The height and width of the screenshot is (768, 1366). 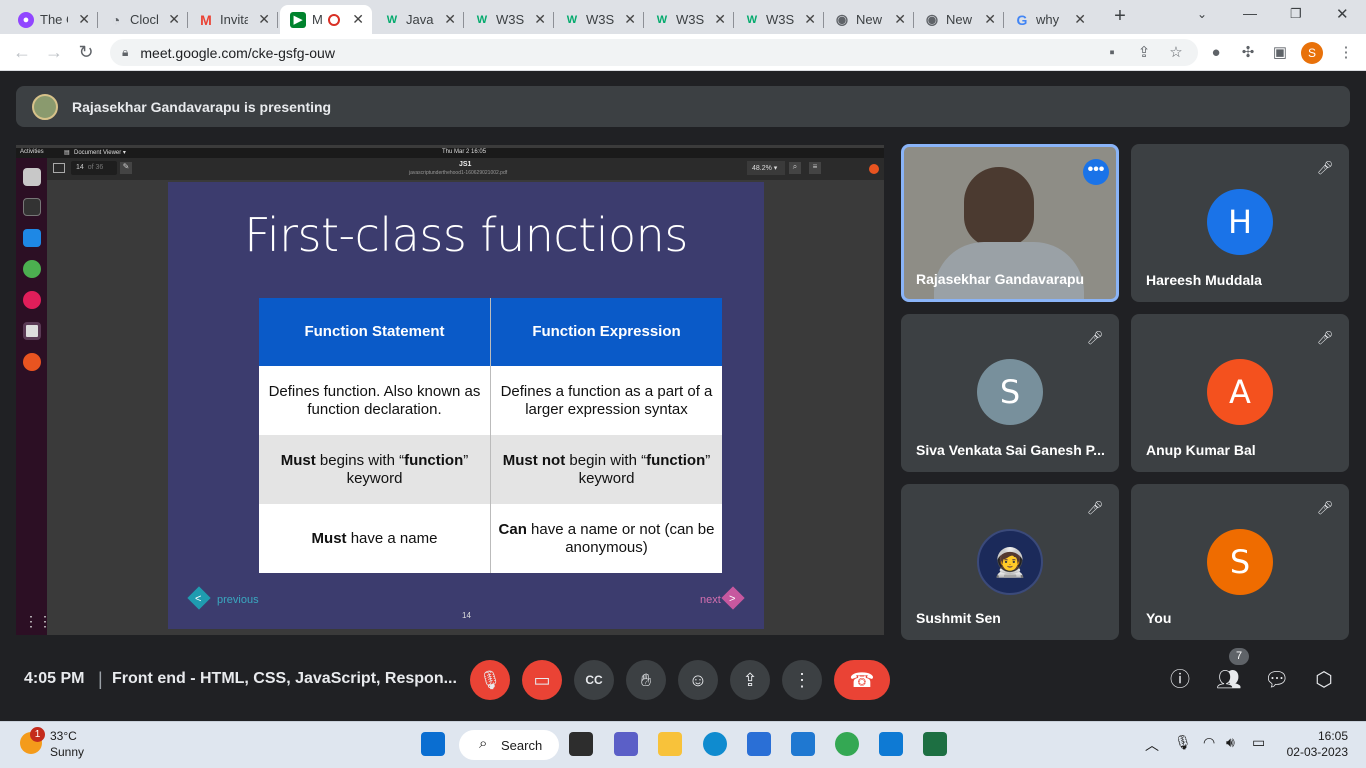 What do you see at coordinates (433, 744) in the screenshot?
I see `windows-start-icon` at bounding box center [433, 744].